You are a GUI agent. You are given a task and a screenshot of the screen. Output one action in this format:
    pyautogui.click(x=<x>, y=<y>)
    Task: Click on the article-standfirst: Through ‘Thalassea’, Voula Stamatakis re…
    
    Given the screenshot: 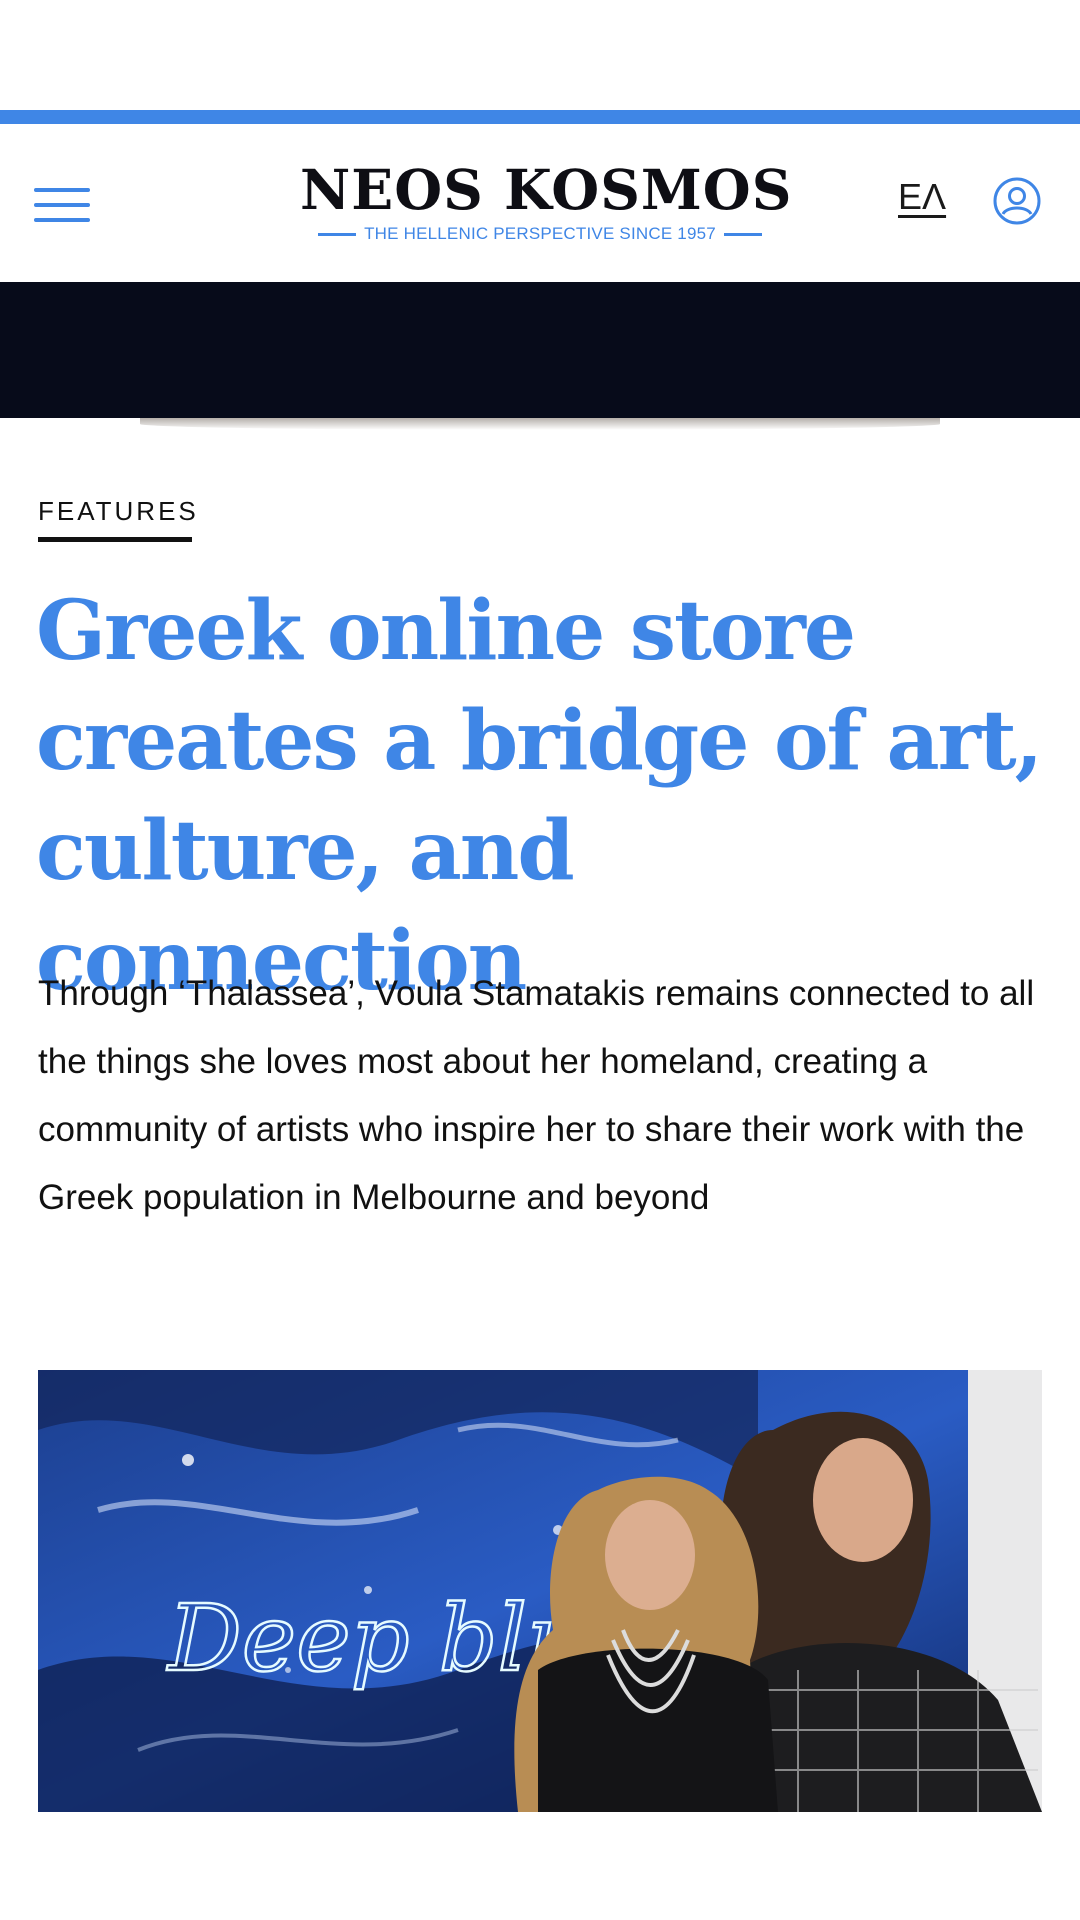 What is the action you would take?
    pyautogui.click(x=536, y=1095)
    